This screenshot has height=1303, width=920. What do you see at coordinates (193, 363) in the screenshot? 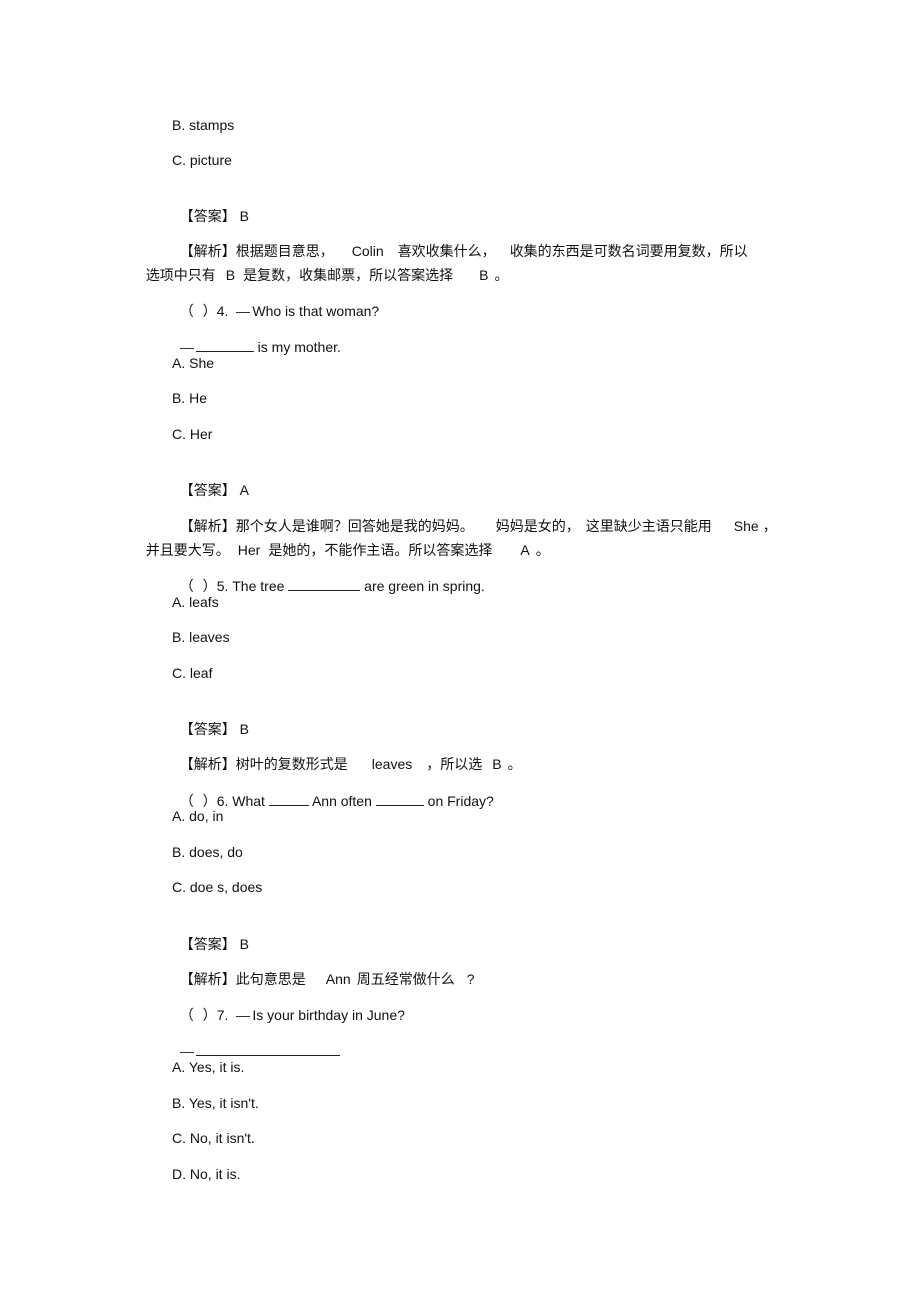
I see `q4-option-a: A. She` at bounding box center [193, 363].